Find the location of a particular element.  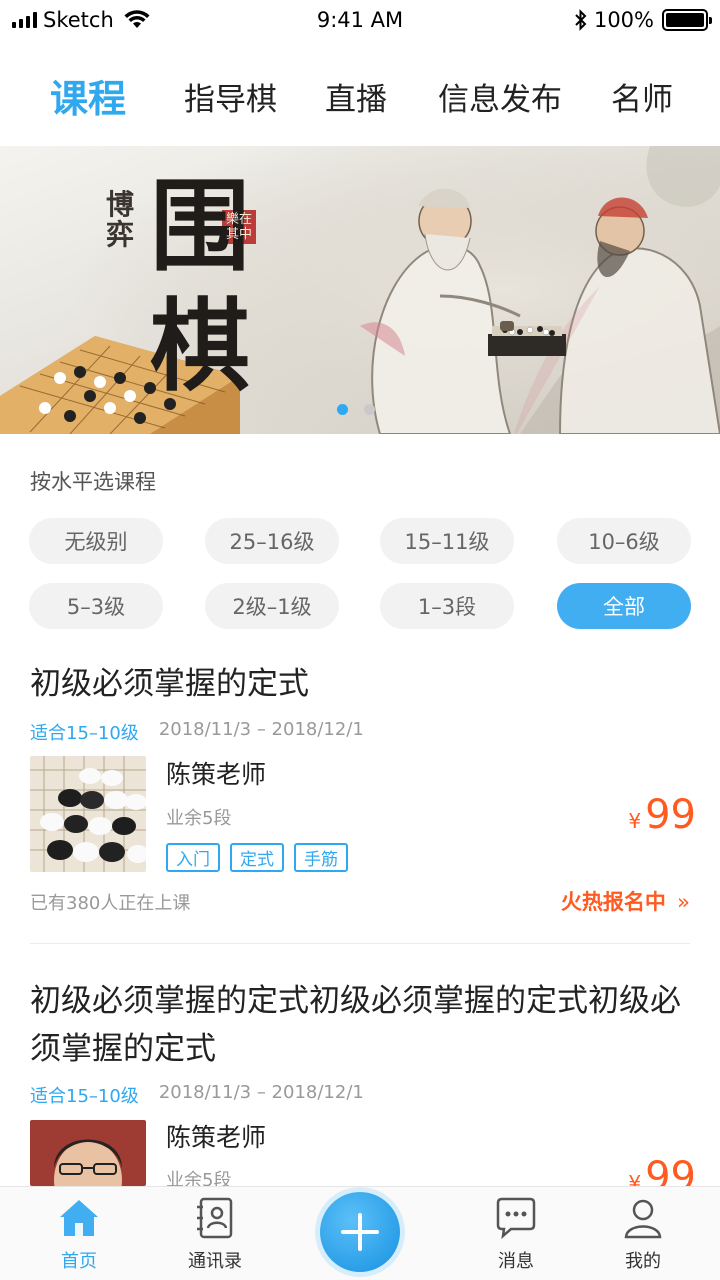

tag-joseki: 定式 is located at coordinates (257, 857).